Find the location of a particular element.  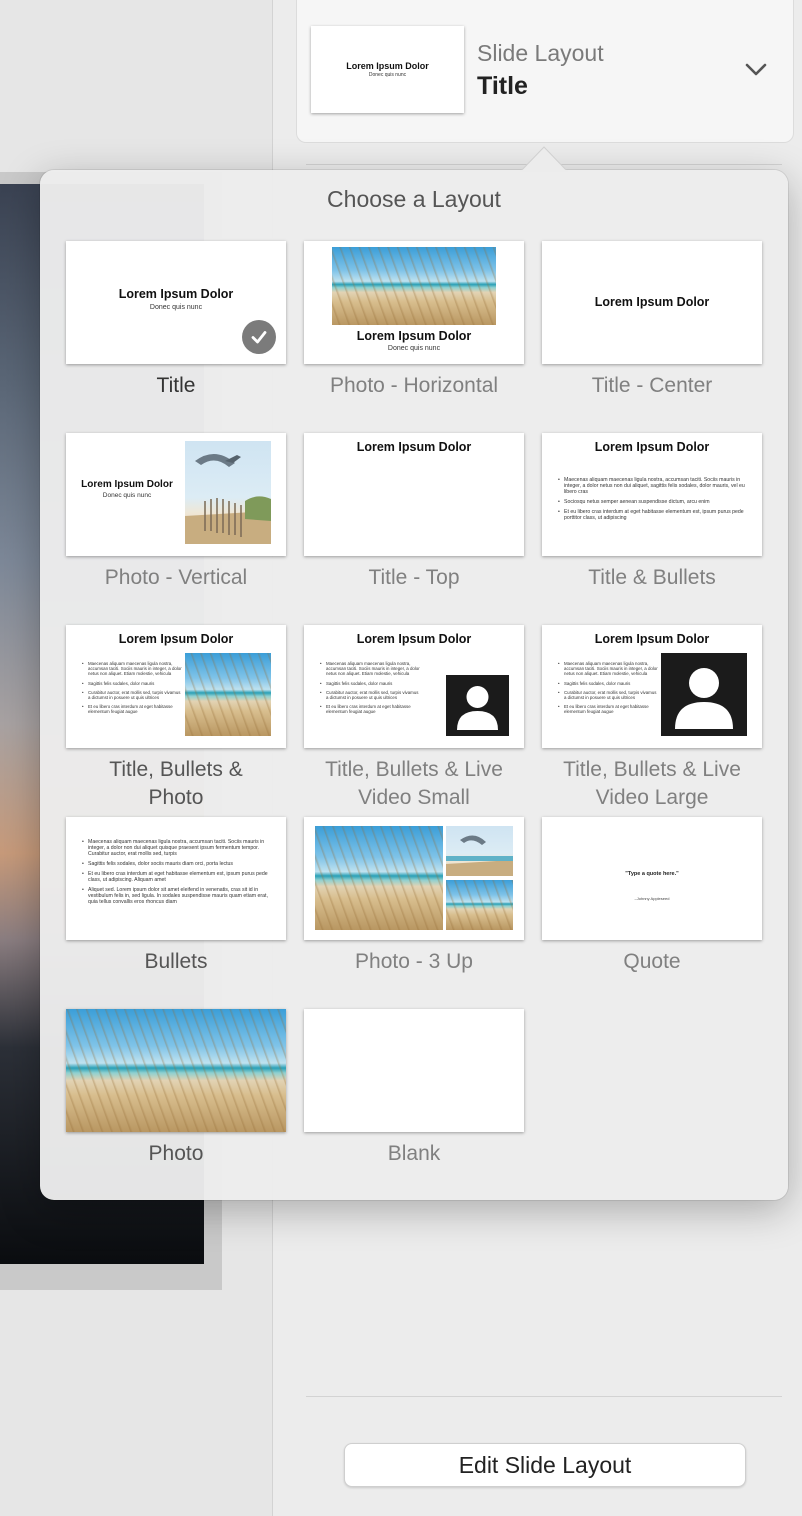

layout-photo: Photo is located at coordinates (176, 1088).